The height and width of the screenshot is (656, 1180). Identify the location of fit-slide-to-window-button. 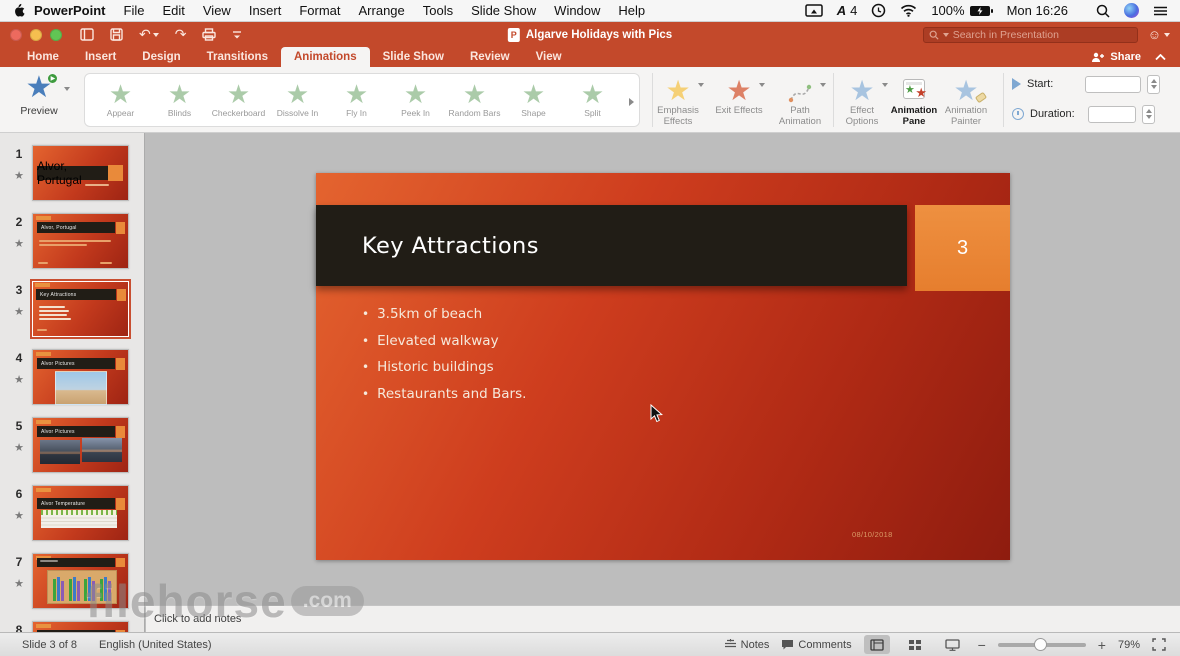
(1159, 644).